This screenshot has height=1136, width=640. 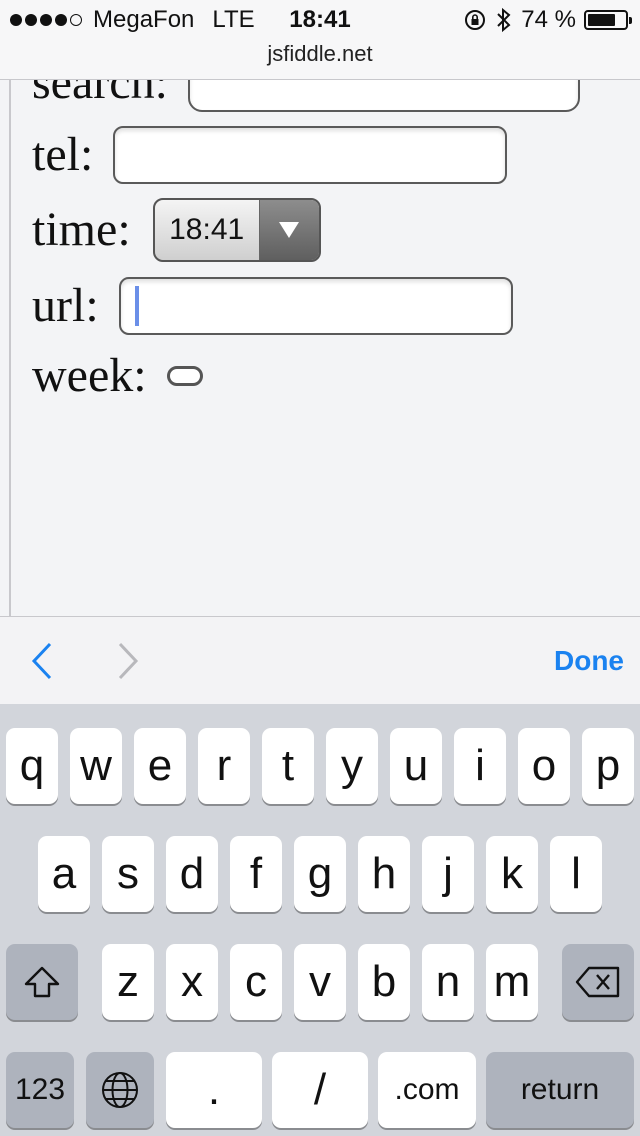 What do you see at coordinates (352, 766) in the screenshot?
I see `key-y: y` at bounding box center [352, 766].